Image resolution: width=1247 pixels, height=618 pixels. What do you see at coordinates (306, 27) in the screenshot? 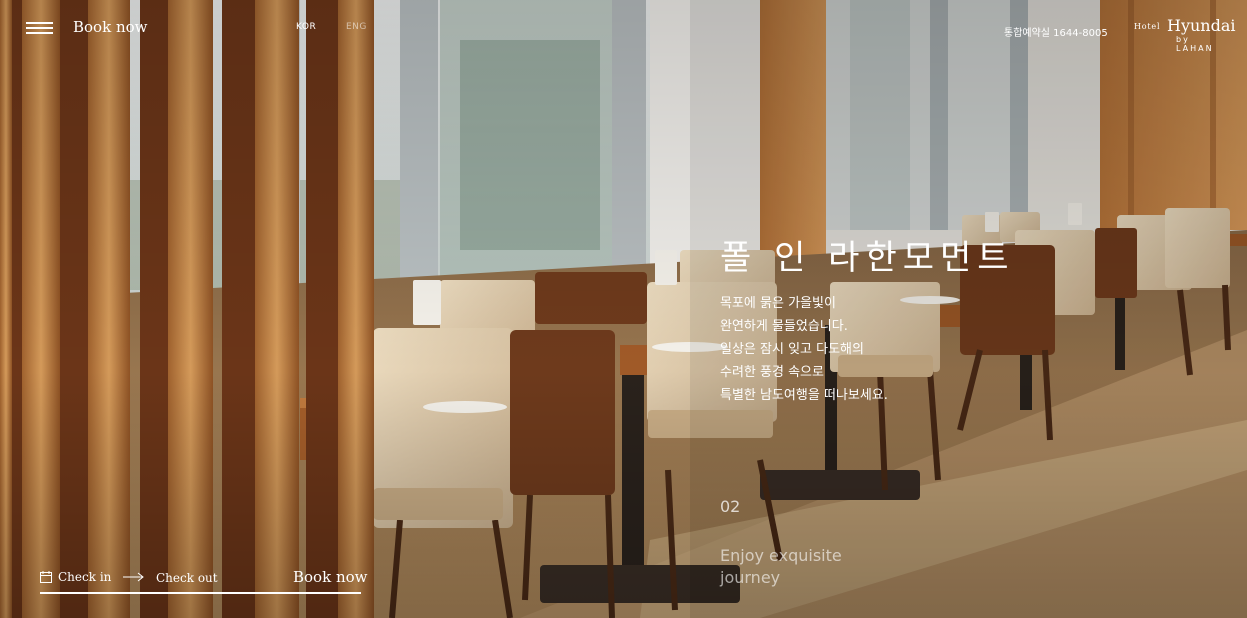
I see `language-kor-link: KOR` at bounding box center [306, 27].